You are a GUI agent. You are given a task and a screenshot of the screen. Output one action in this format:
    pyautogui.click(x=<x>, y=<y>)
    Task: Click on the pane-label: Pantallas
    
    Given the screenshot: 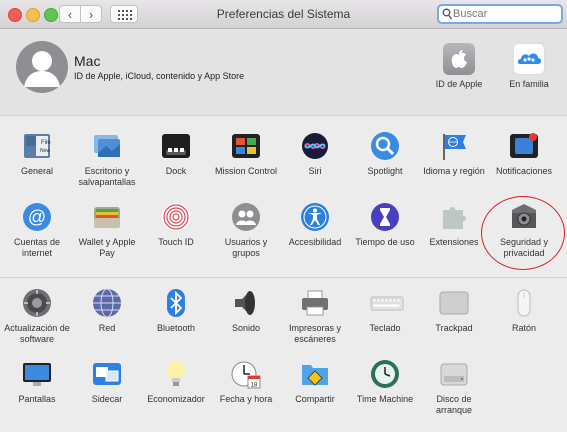 What is the action you would take?
    pyautogui.click(x=37, y=399)
    